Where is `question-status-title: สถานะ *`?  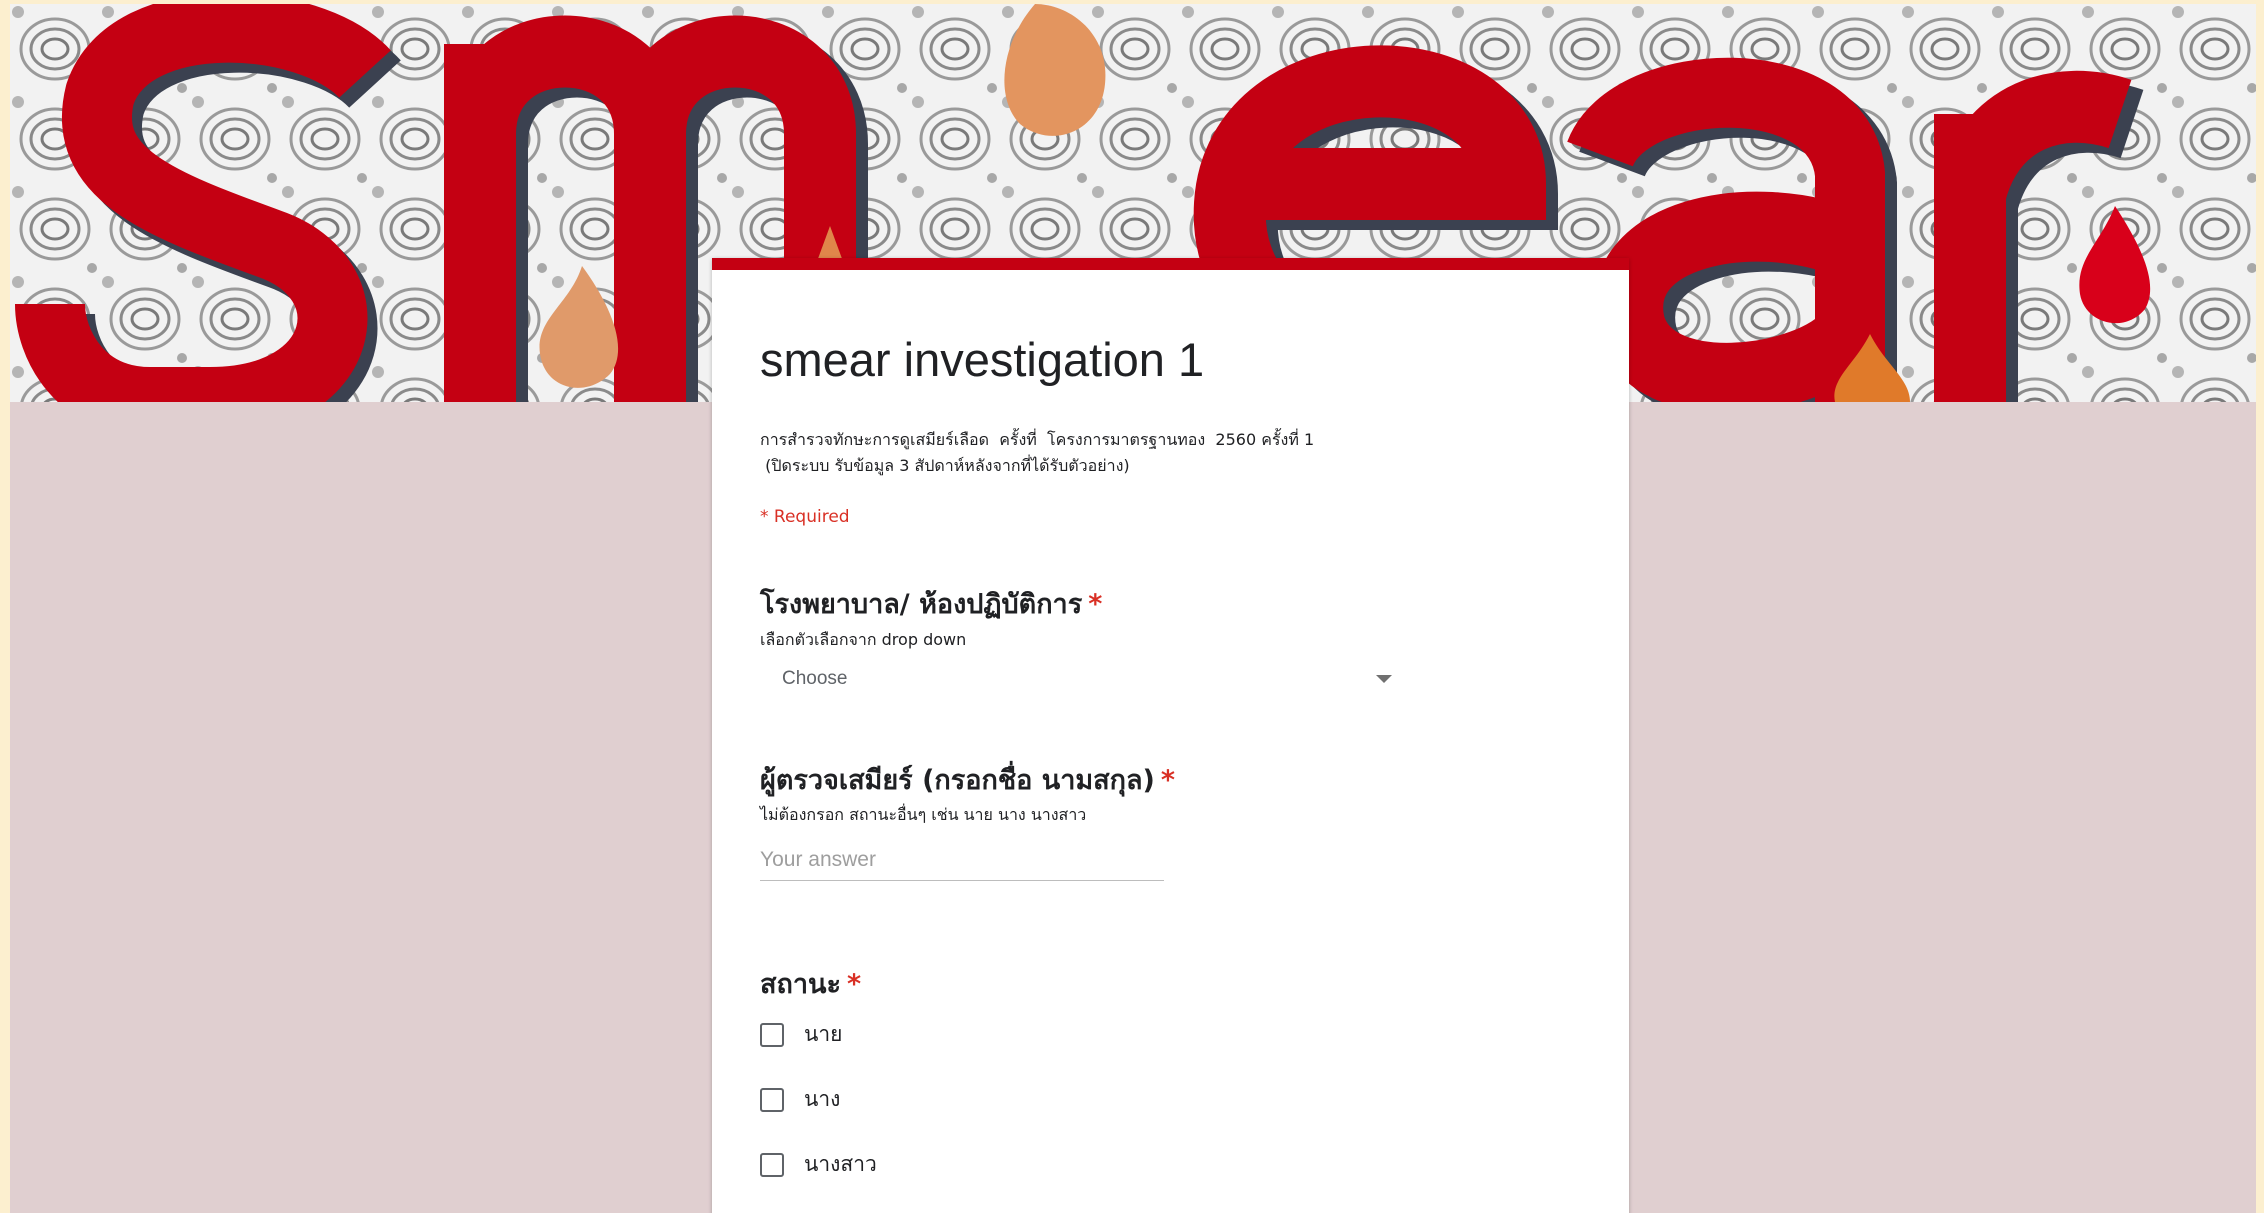
question-status-title: สถานะ * is located at coordinates (810, 983).